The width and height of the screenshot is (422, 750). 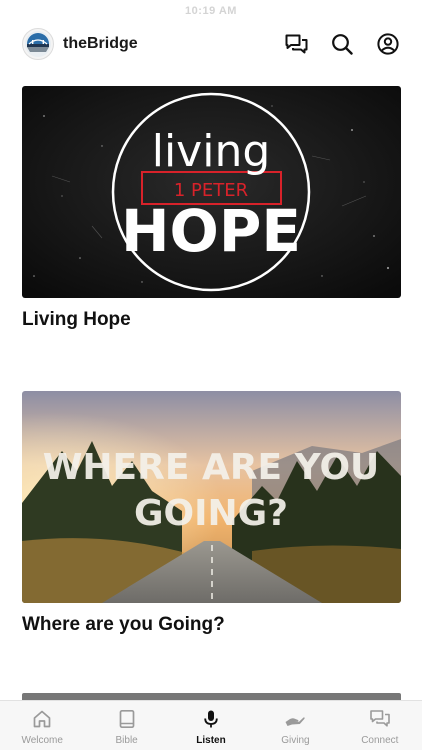 What do you see at coordinates (42, 719) in the screenshot?
I see `home-icon` at bounding box center [42, 719].